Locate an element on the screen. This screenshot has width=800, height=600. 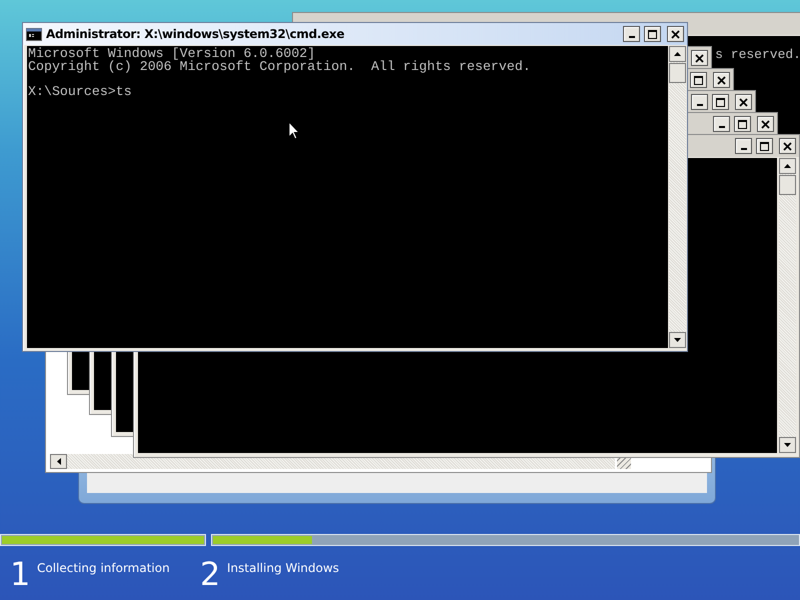
left-arrow-icon is located at coordinates (58, 461).